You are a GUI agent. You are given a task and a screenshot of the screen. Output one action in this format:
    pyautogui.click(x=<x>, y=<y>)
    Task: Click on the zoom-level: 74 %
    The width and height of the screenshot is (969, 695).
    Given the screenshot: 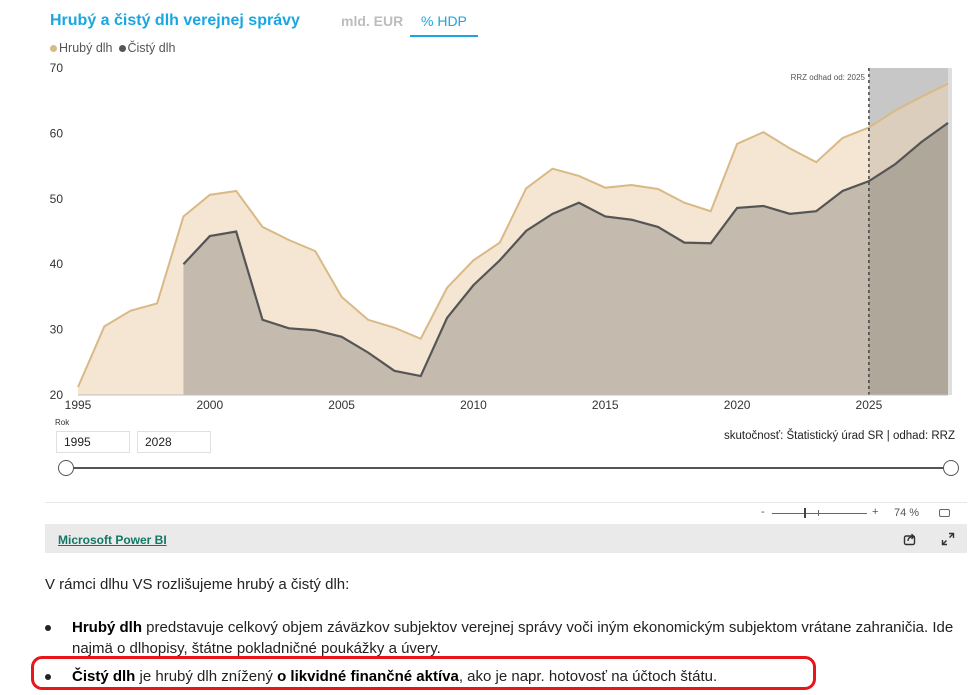 What is the action you would take?
    pyautogui.click(x=907, y=513)
    